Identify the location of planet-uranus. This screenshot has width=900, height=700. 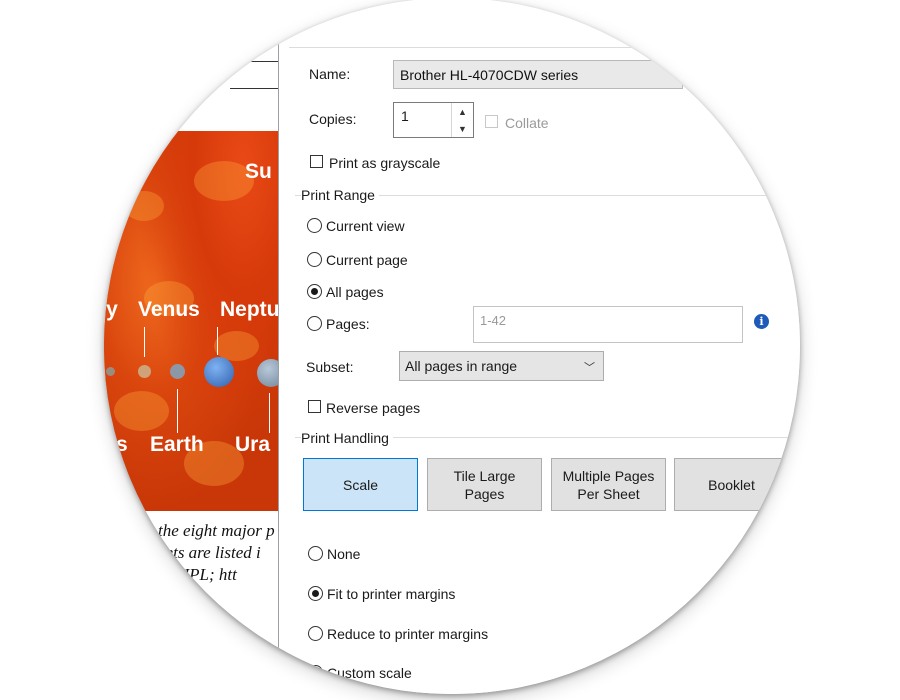
(267, 373).